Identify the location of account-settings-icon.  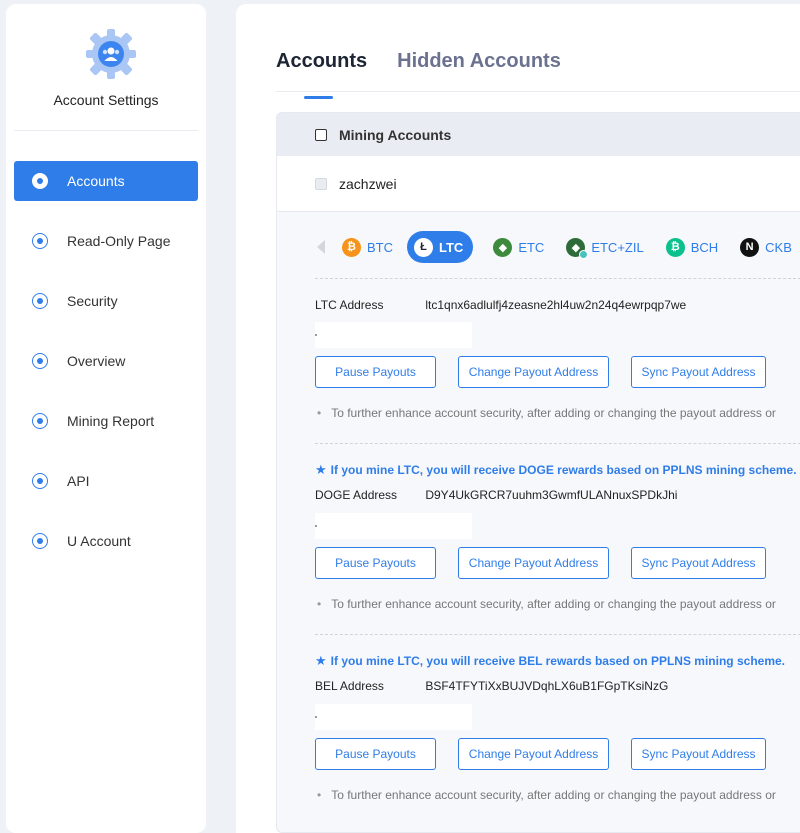
(111, 54).